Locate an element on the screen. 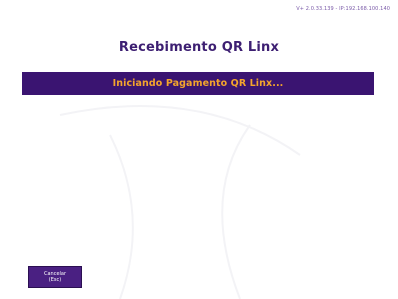  cancel-shortcut: (Esc) is located at coordinates (55, 280).